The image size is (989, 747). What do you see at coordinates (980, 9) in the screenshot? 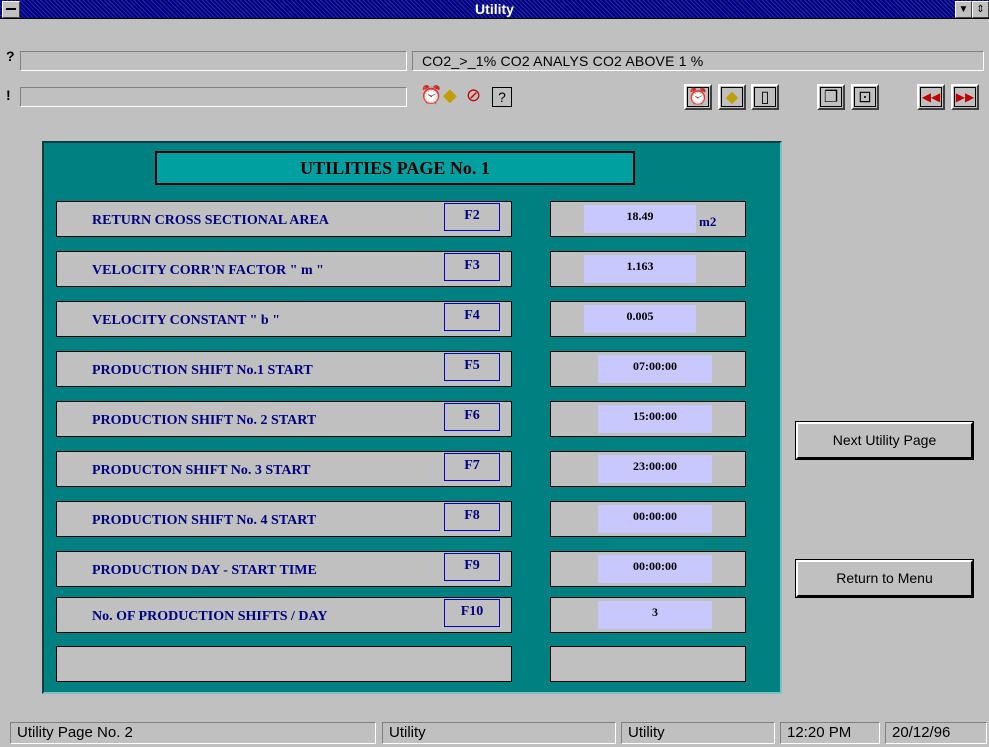
I see `restore-button: ⇕` at bounding box center [980, 9].